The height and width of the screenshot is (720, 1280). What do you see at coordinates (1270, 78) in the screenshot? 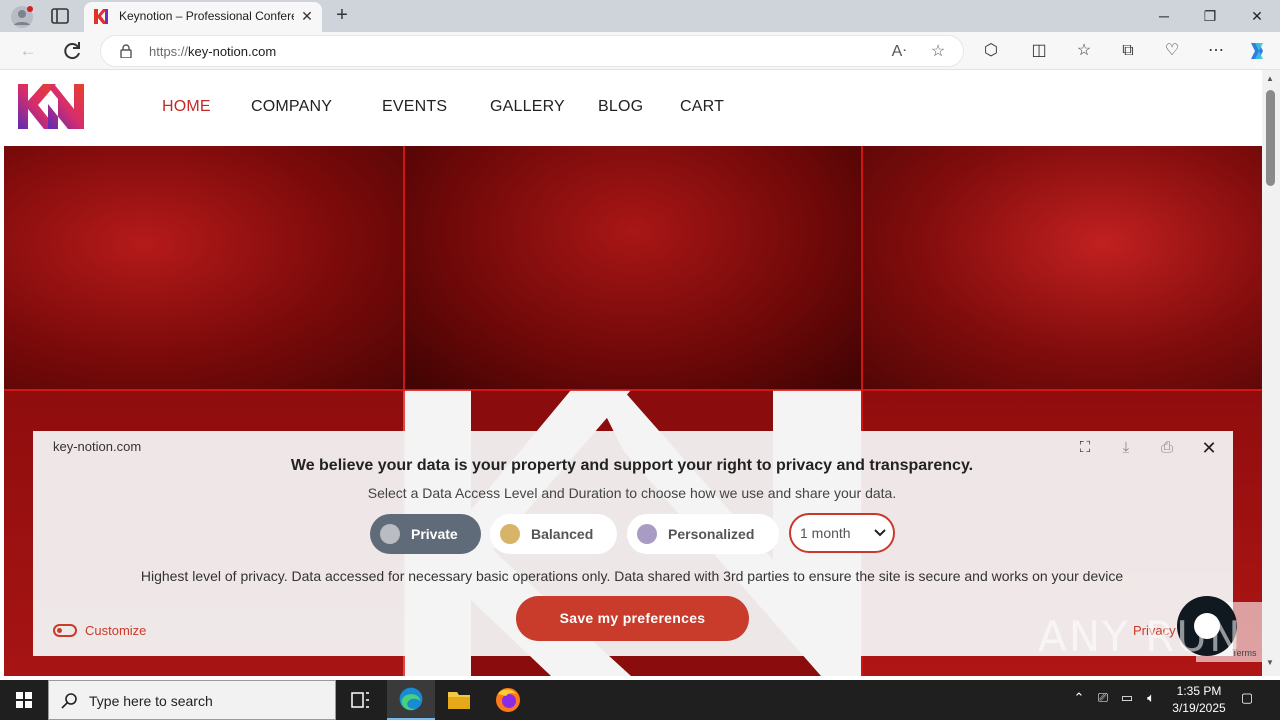
I see `scroll-up-icon: ▲` at bounding box center [1270, 78].